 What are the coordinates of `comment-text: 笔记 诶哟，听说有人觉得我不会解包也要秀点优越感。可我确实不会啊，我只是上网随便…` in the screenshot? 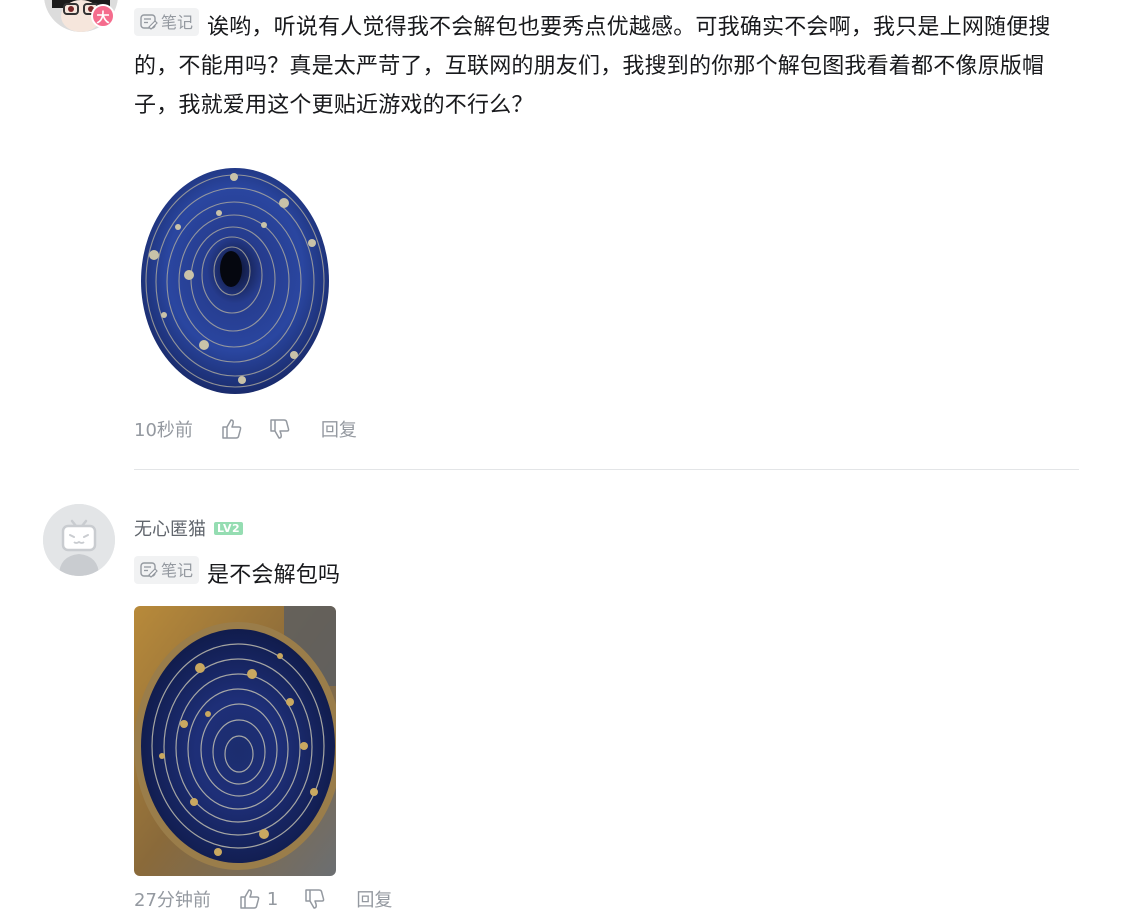 It's located at (609, 66).